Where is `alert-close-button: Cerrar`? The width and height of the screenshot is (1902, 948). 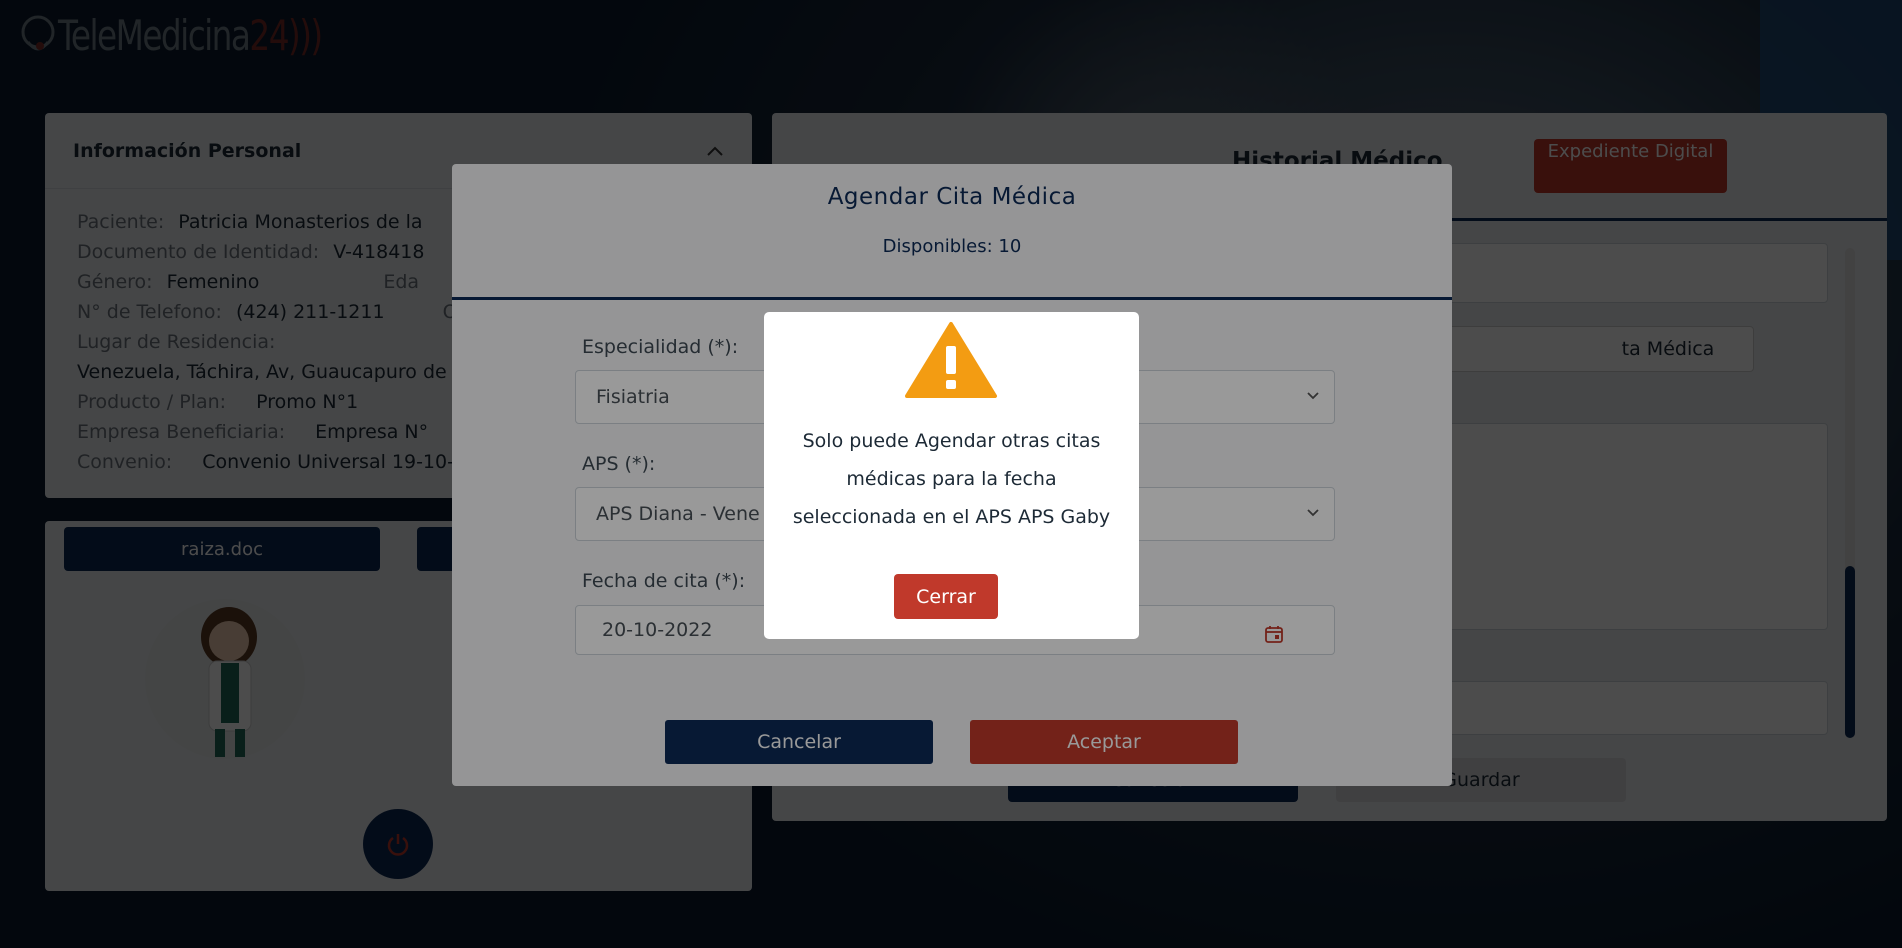 alert-close-button: Cerrar is located at coordinates (946, 596).